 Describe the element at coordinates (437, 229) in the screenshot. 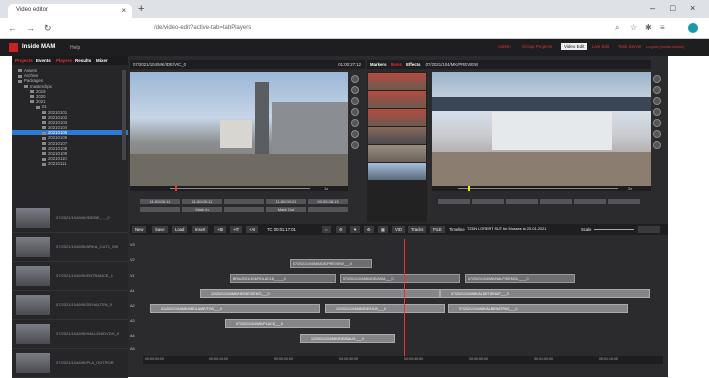

I see `file-button: FILE` at that location.